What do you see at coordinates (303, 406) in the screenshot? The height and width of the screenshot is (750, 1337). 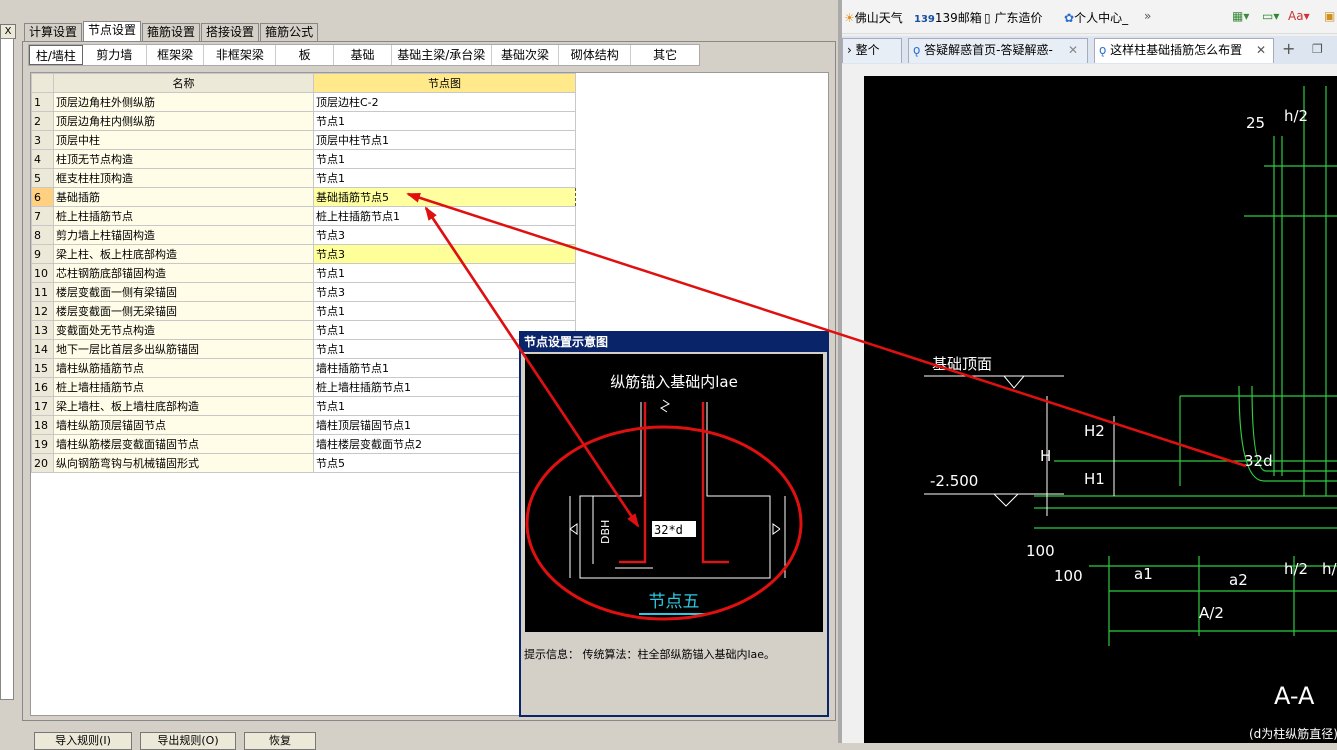 I see `table-row: 17 梁上墙柱、板上墙柱底部构造 节点1` at bounding box center [303, 406].